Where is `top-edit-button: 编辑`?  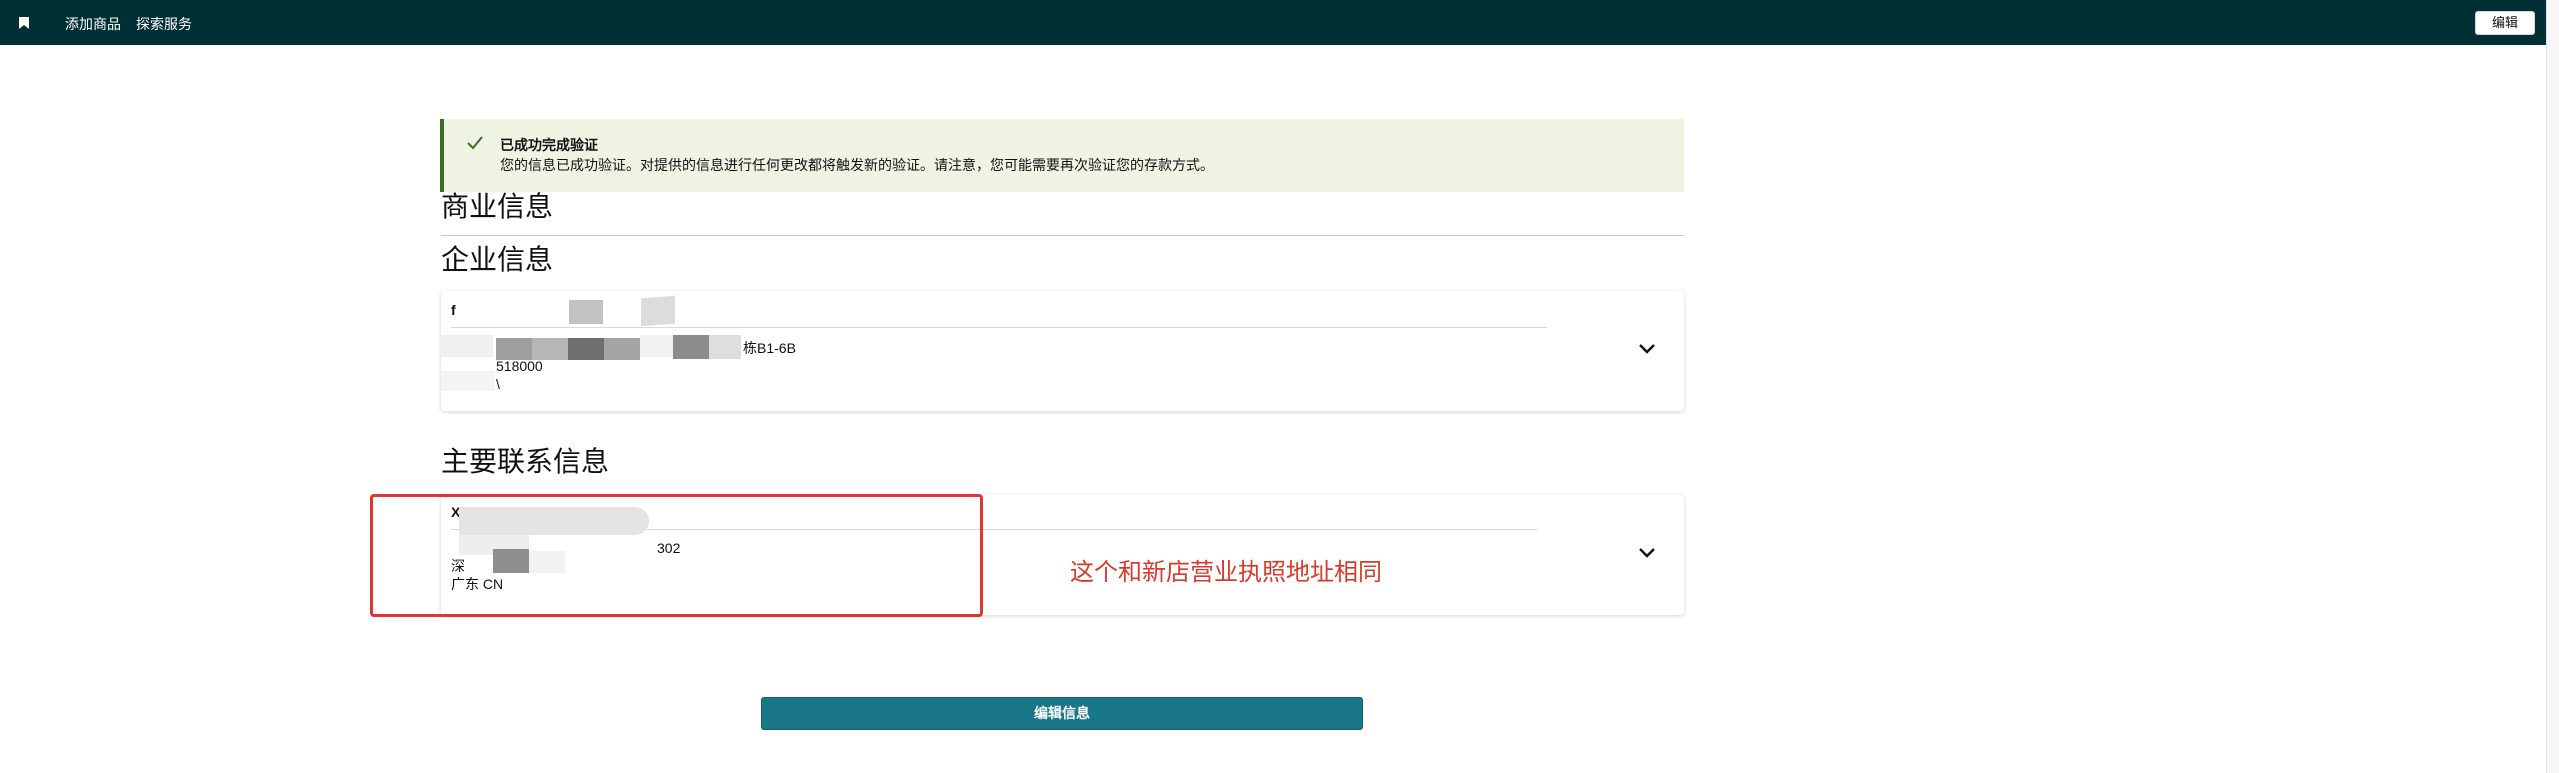 top-edit-button: 编辑 is located at coordinates (2505, 23).